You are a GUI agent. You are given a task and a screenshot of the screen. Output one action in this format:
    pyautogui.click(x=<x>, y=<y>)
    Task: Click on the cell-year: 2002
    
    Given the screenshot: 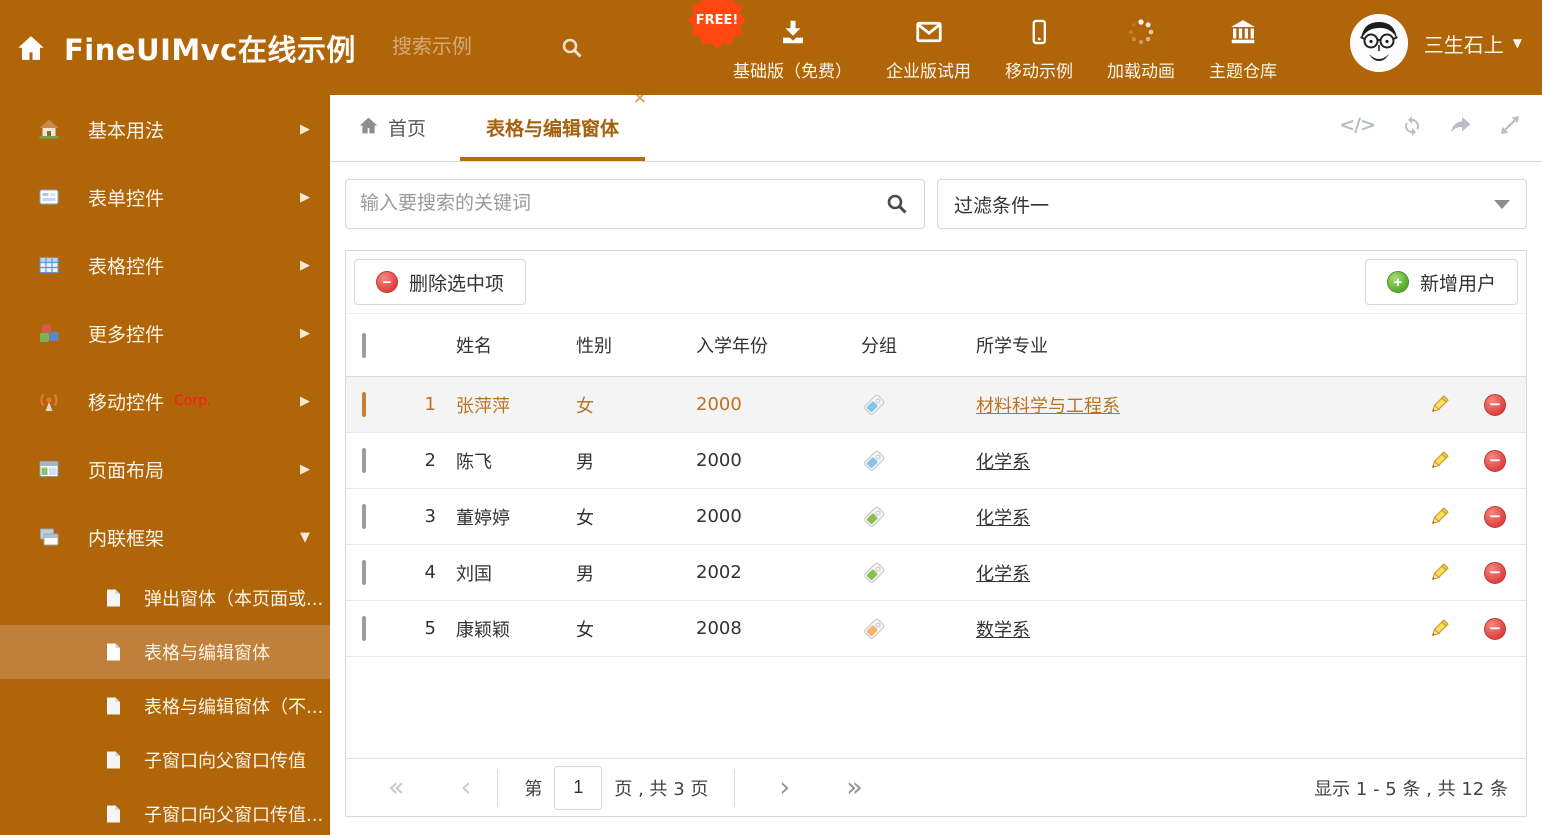 What is the action you would take?
    pyautogui.click(x=719, y=572)
    